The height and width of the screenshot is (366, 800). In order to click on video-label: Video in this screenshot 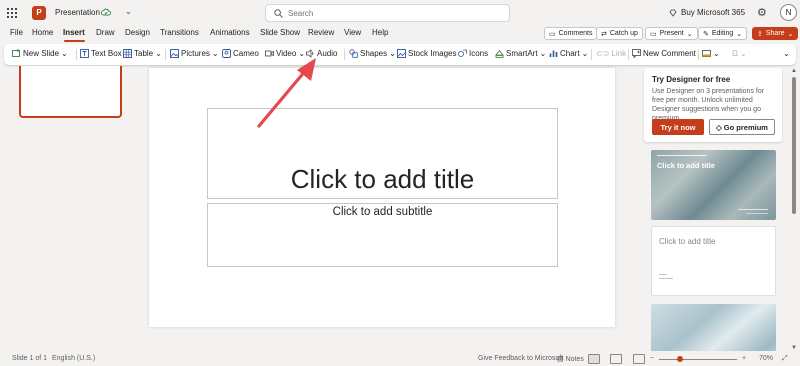, I will do `click(286, 53)`.